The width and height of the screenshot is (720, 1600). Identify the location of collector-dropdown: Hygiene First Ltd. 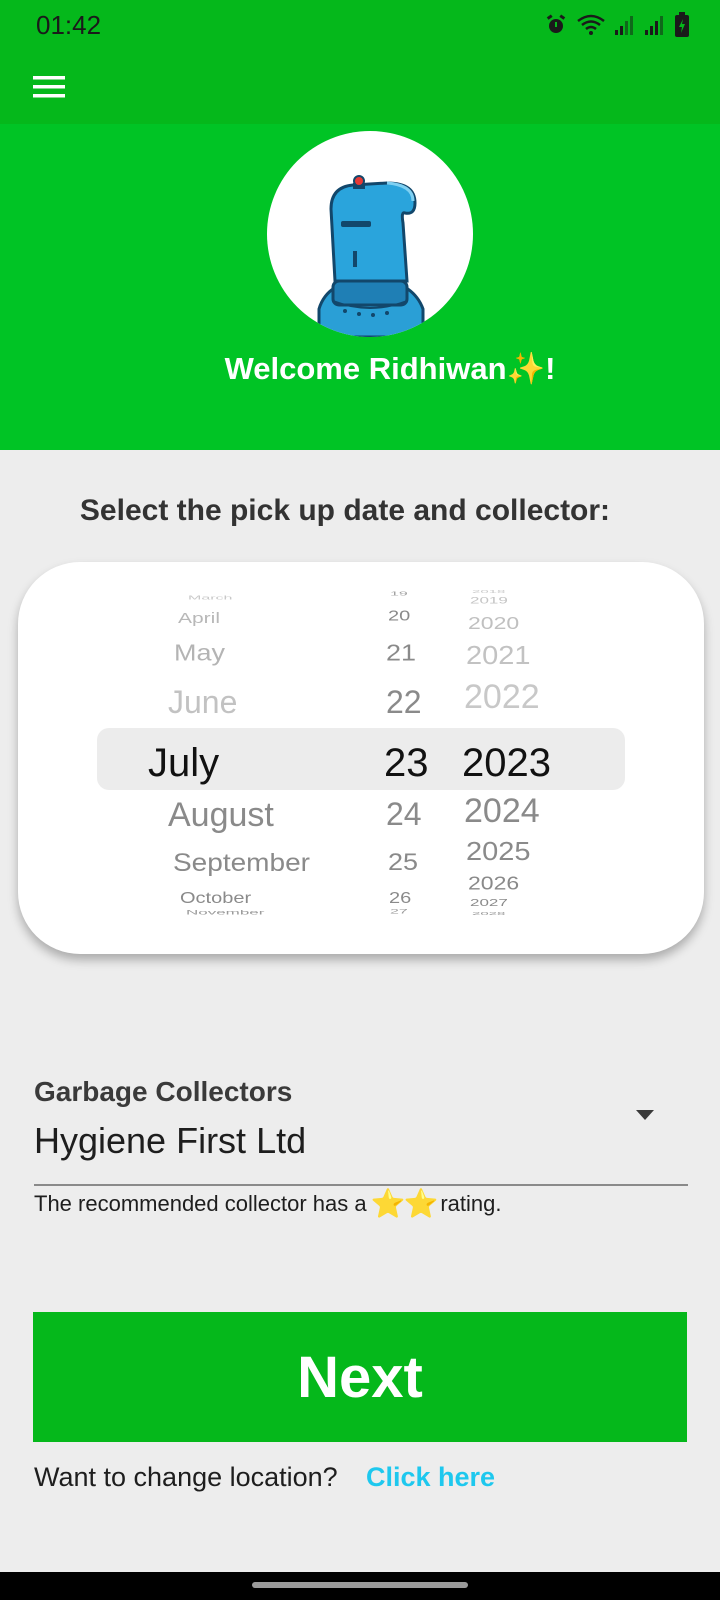
(361, 1148).